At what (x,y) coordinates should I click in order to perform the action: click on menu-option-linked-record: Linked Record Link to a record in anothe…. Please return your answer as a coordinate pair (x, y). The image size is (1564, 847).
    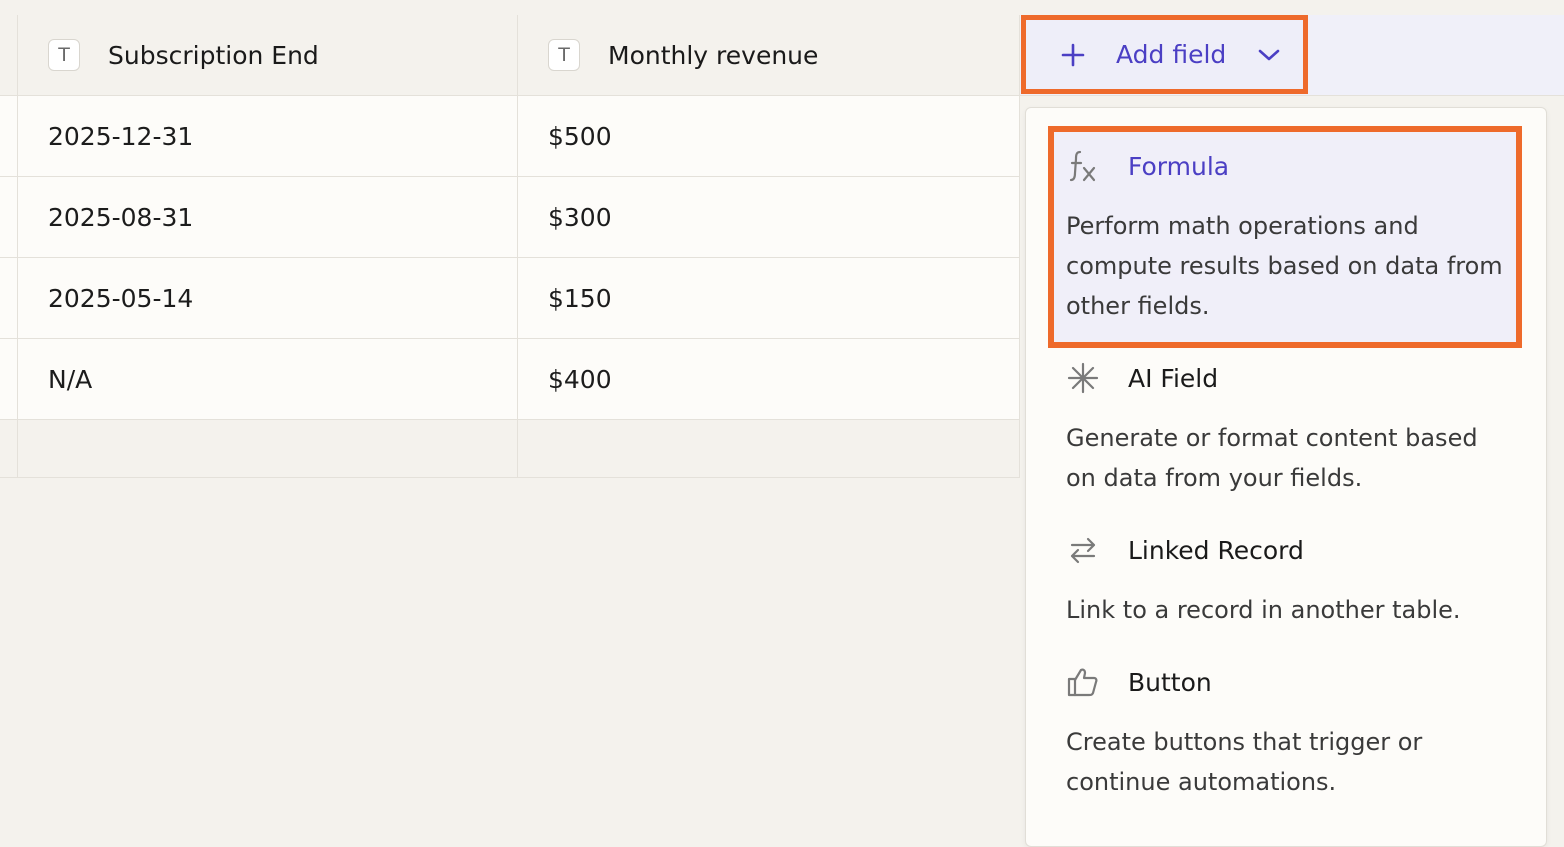
    Looking at the image, I should click on (1286, 580).